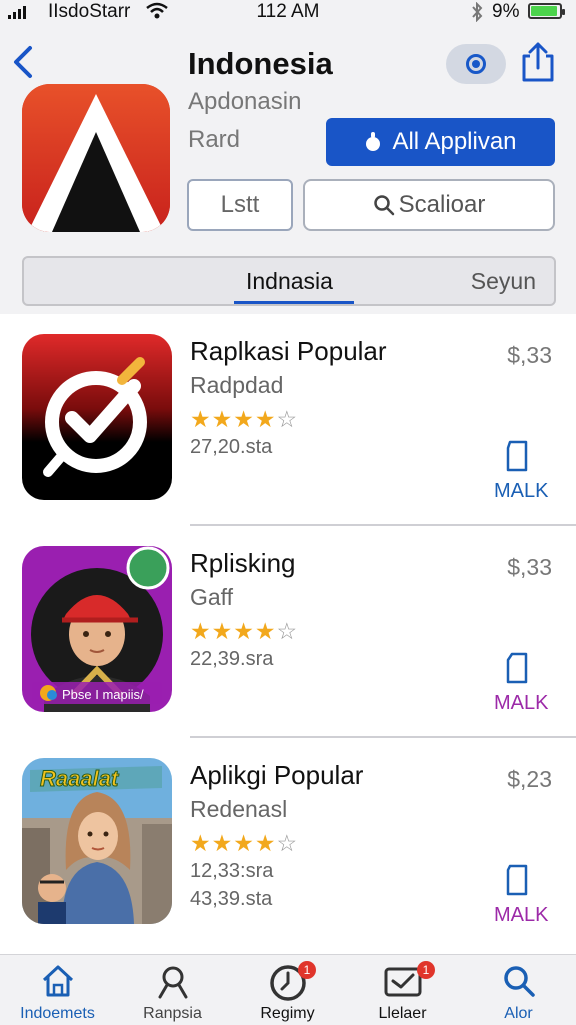 The height and width of the screenshot is (1025, 576). Describe the element at coordinates (212, 597) in the screenshot. I see `app-developer: Gaff` at that location.